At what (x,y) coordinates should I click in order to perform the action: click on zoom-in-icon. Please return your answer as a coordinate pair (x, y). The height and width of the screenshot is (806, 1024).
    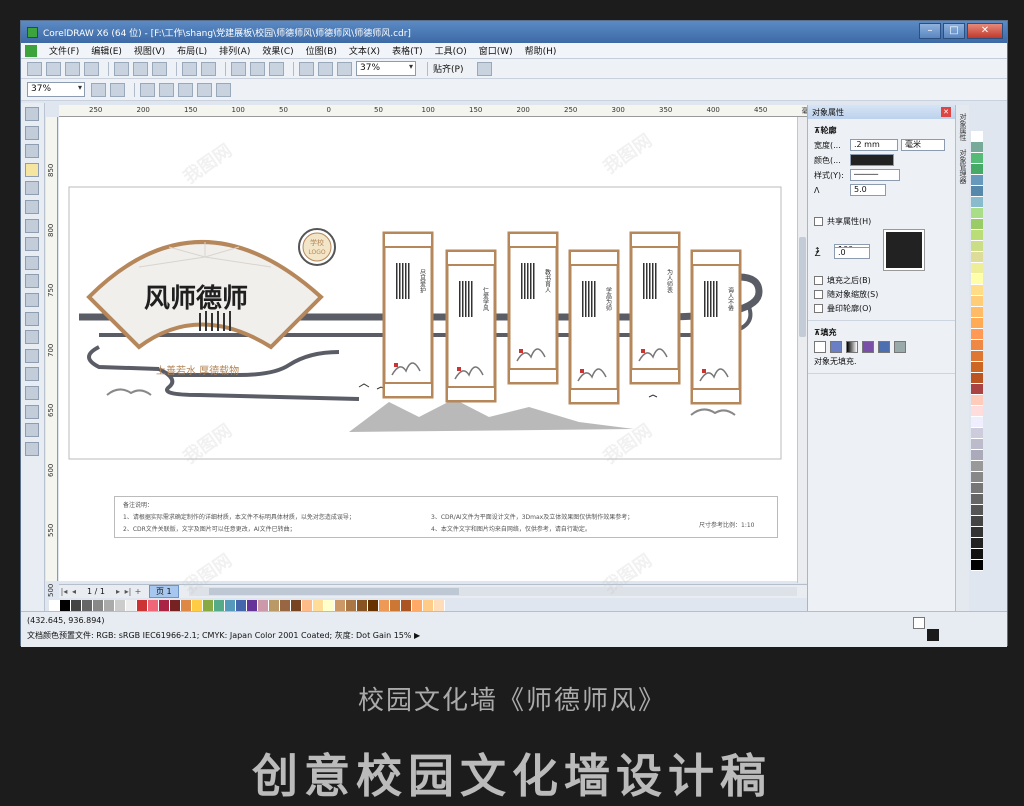
    Looking at the image, I should click on (98, 89).